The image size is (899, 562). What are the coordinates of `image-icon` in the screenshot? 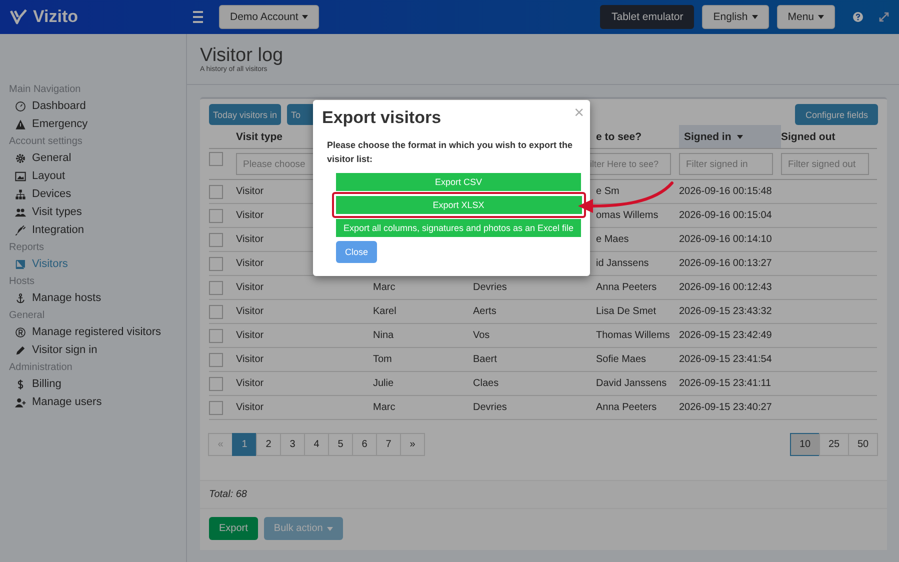 It's located at (20, 176).